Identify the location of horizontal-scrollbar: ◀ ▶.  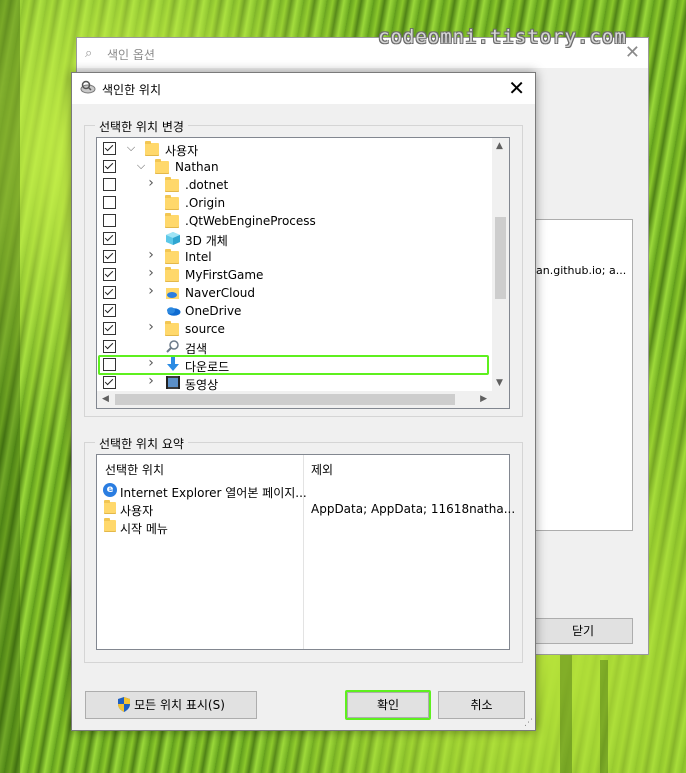
(294, 399).